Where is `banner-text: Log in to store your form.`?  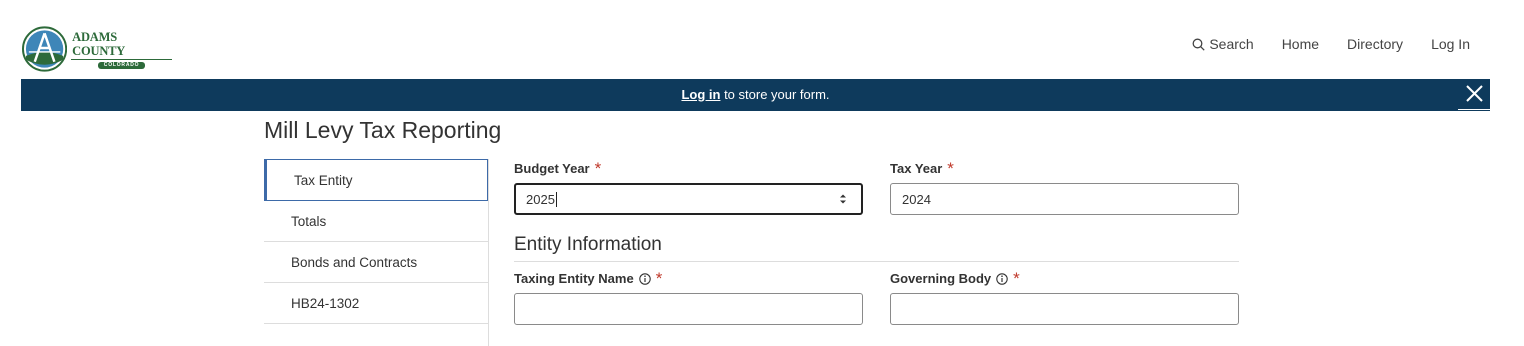
banner-text: Log in to store your form. is located at coordinates (755, 94).